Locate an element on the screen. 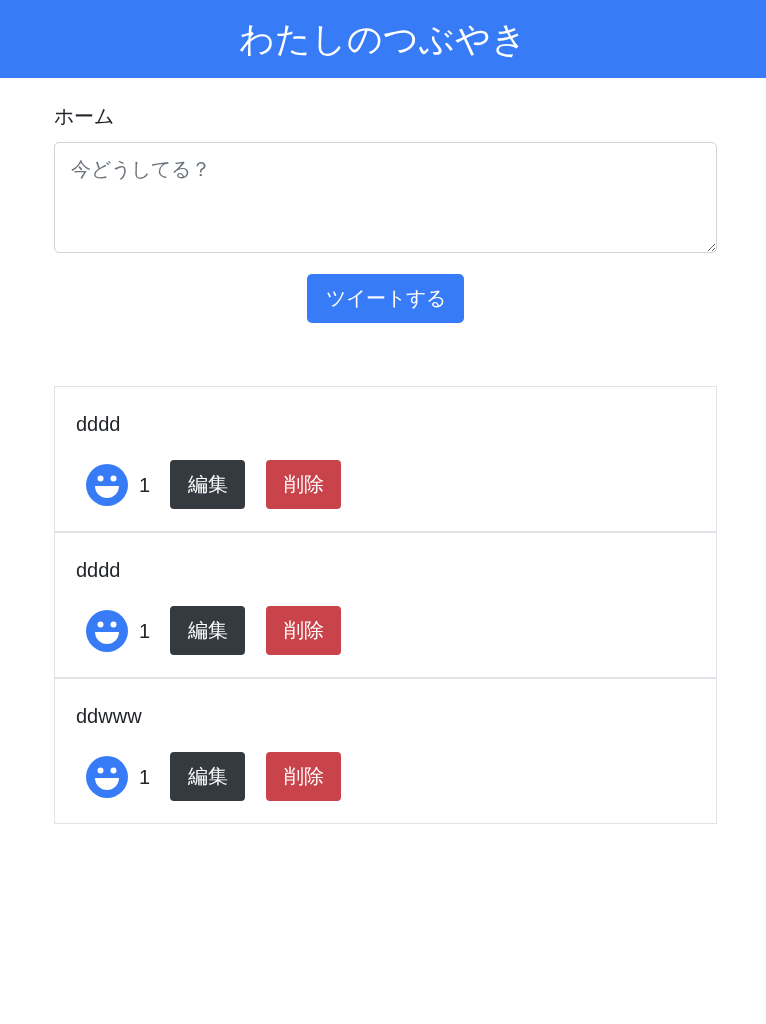 The width and height of the screenshot is (766, 1024). app-title: わたしのつぶやき is located at coordinates (383, 39).